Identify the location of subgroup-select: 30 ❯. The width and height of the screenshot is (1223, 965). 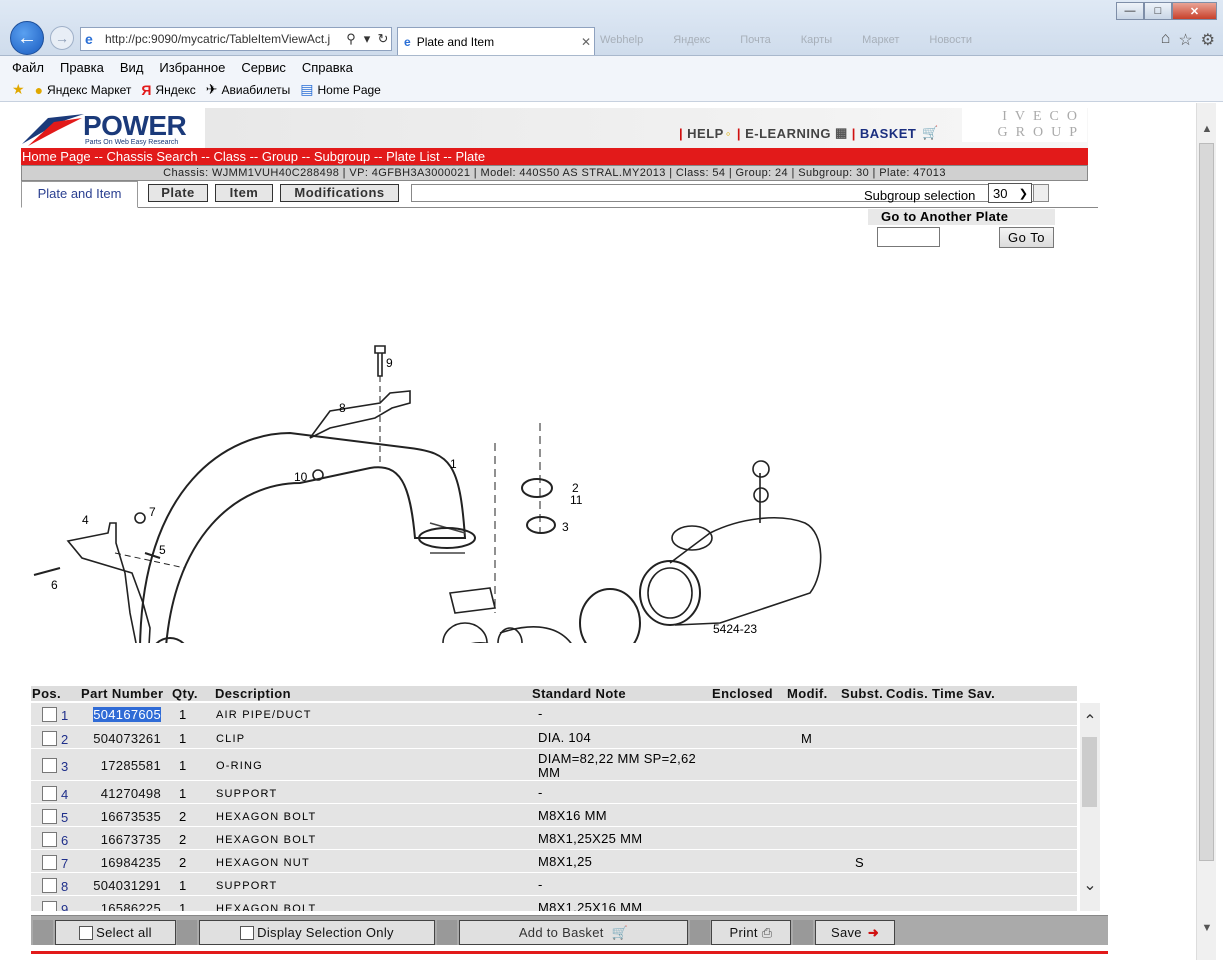
(1010, 193).